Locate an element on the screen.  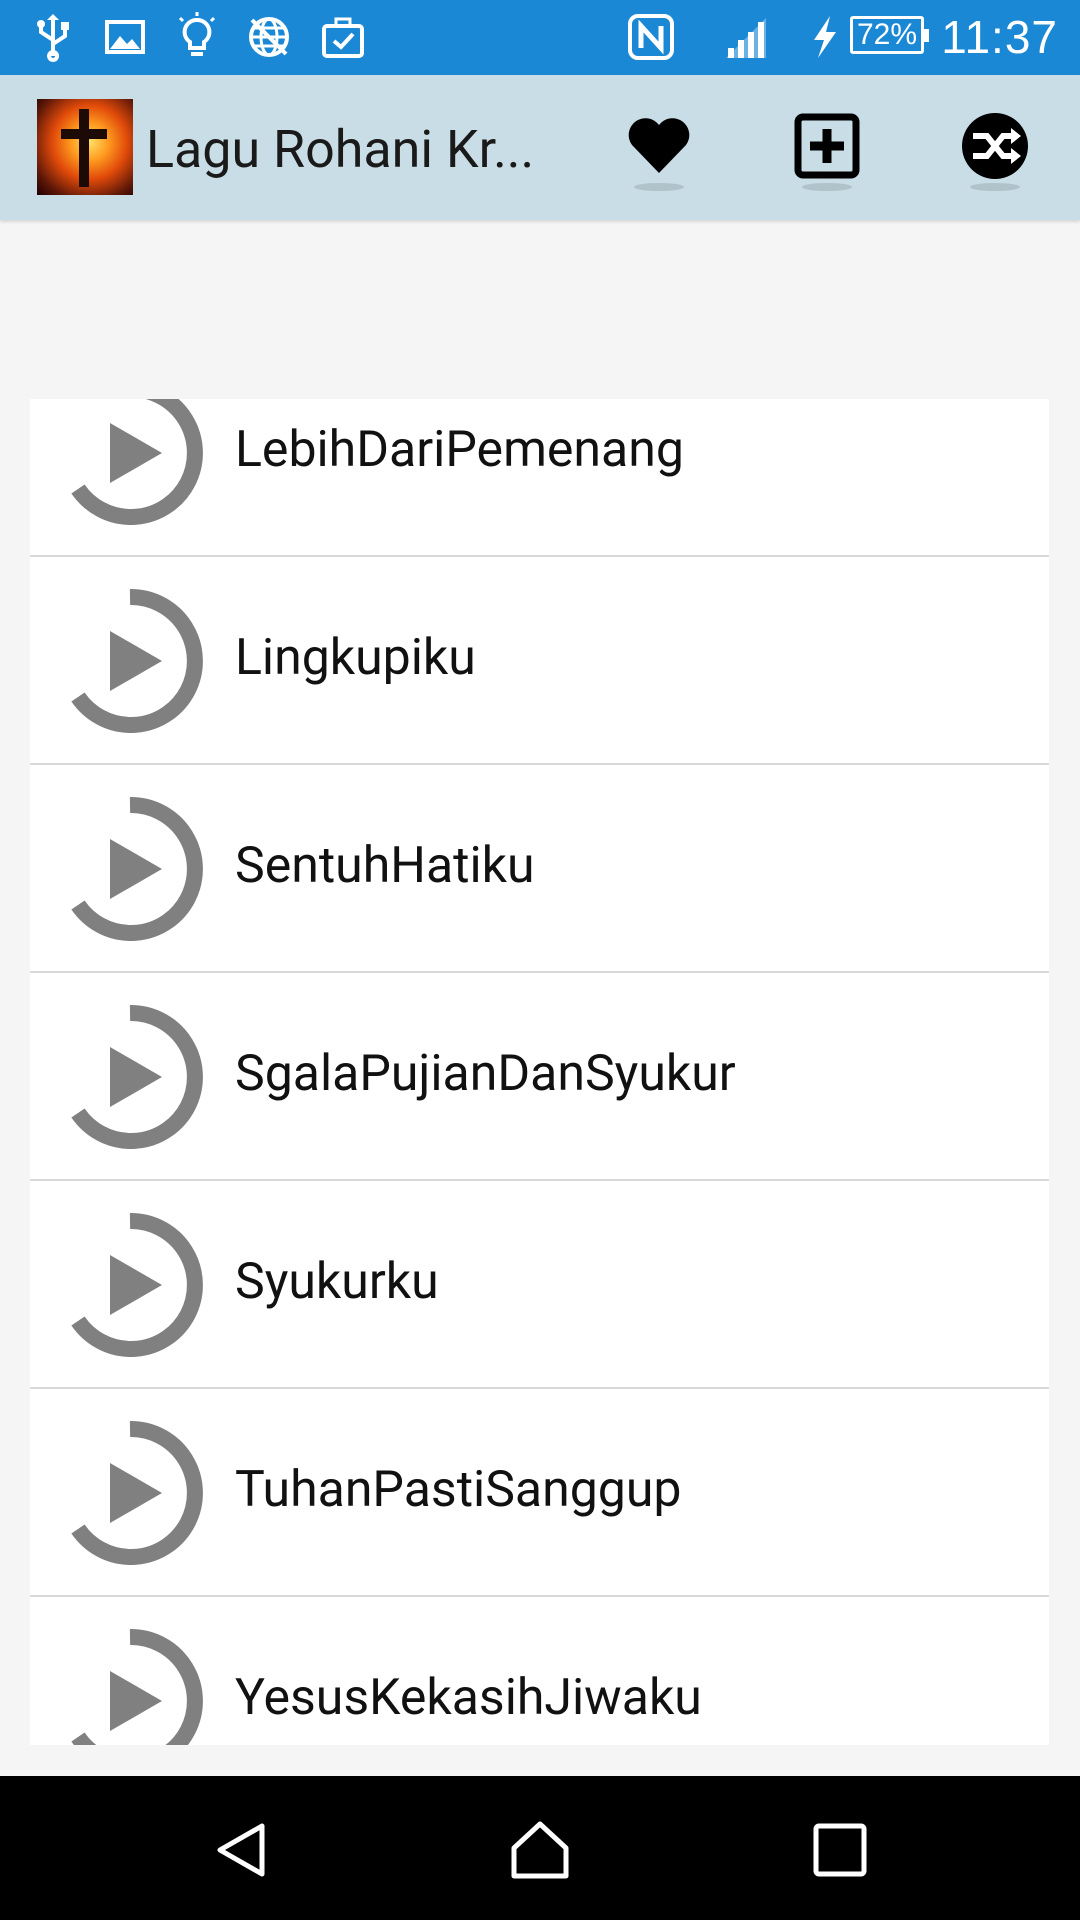
favorite-button is located at coordinates (659, 146).